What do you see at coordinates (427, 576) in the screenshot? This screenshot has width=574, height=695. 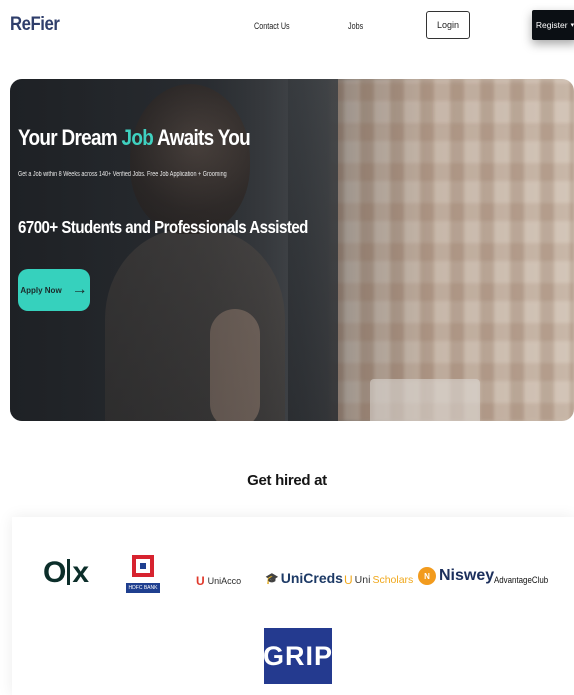 I see `niswey-mark-icon: N` at bounding box center [427, 576].